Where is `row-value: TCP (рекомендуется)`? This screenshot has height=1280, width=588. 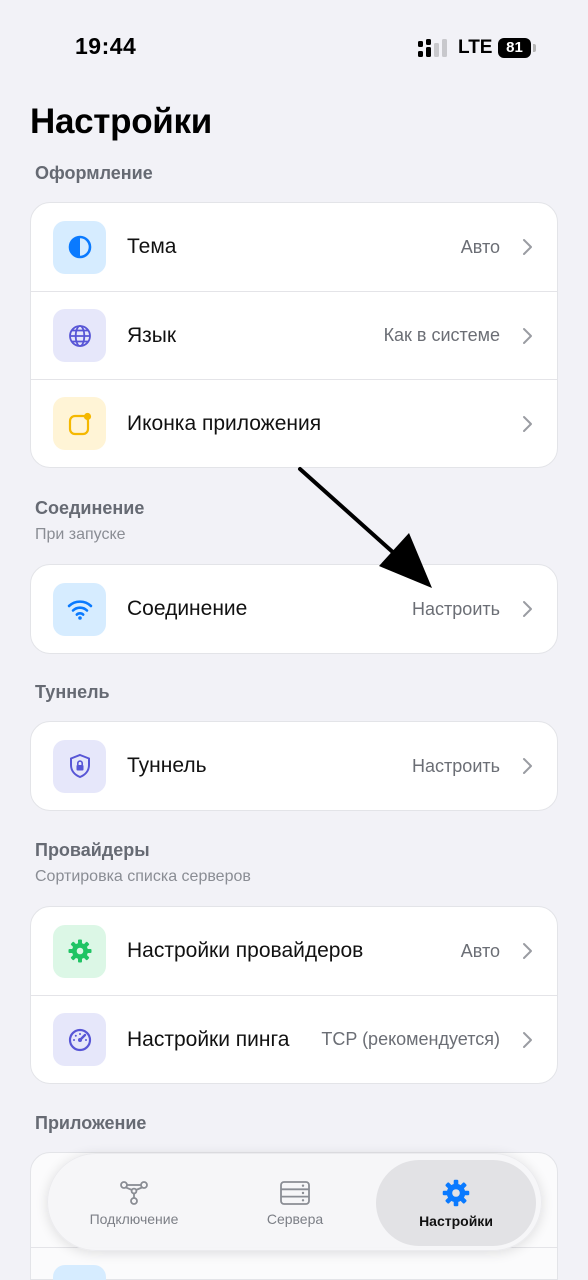 row-value: TCP (рекомендуется) is located at coordinates (410, 1039).